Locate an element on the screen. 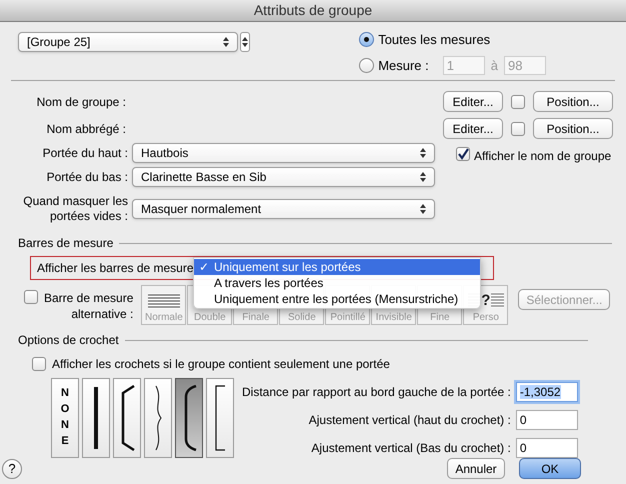 The image size is (626, 484). field-label: Portée du haut : is located at coordinates (85, 153).